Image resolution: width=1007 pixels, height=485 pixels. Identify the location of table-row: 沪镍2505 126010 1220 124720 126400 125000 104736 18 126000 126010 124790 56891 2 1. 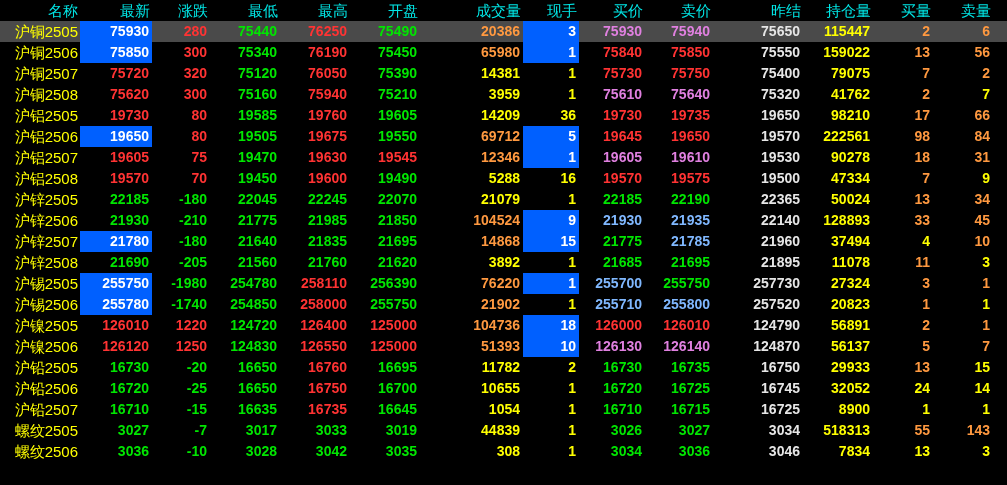
(503, 325).